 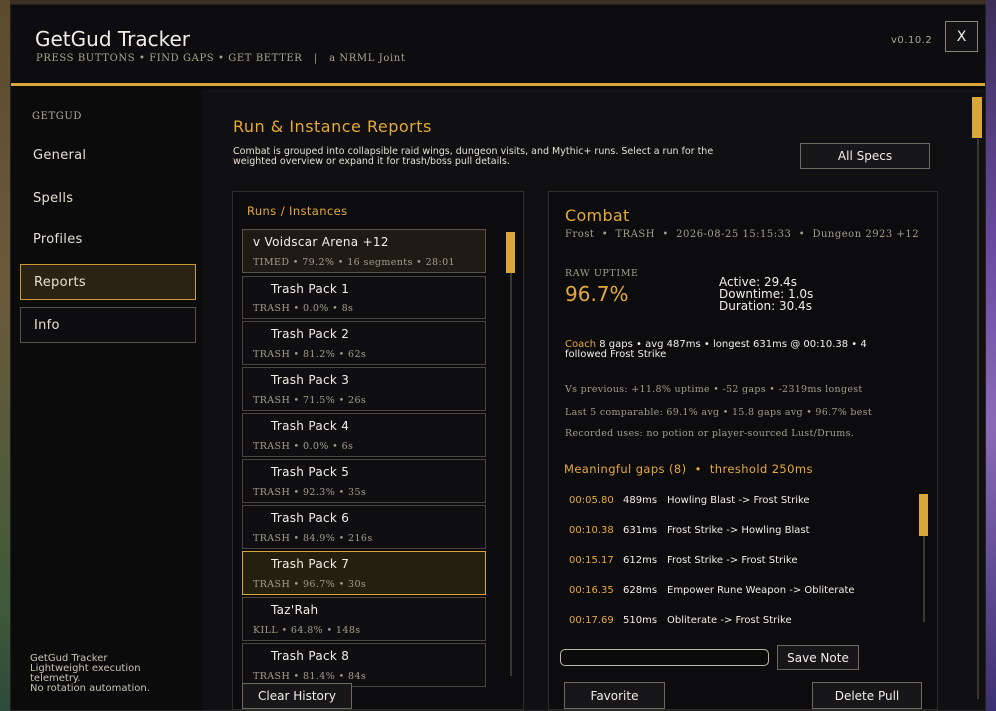 What do you see at coordinates (765, 306) in the screenshot?
I see `duration-stat: Duration: 30.4s` at bounding box center [765, 306].